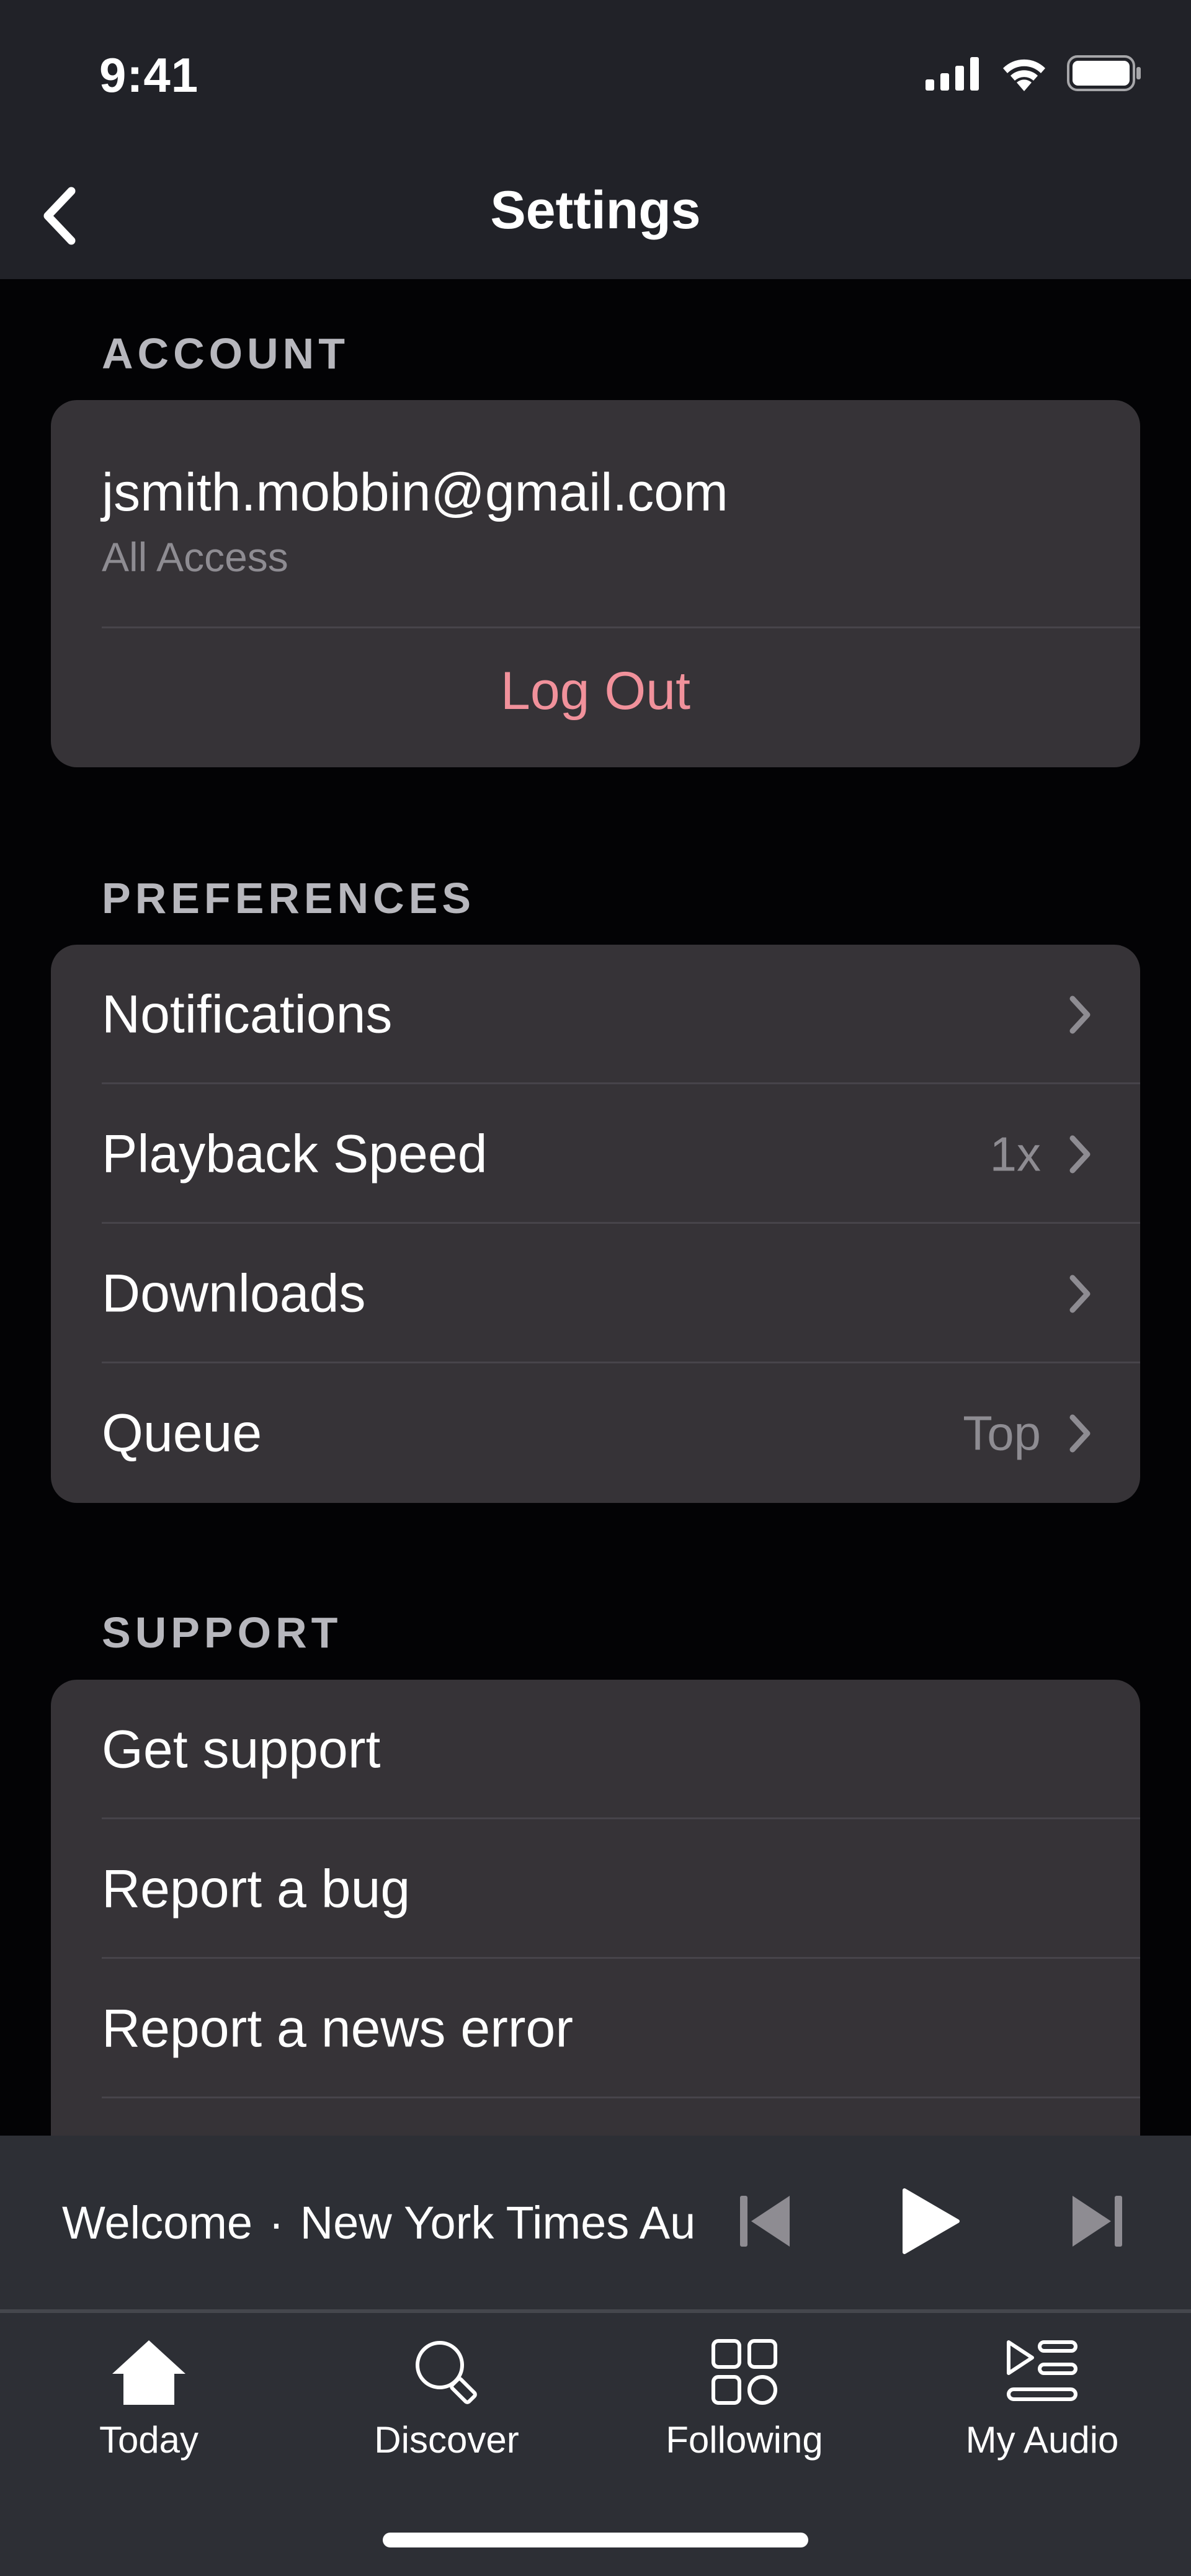 Image resolution: width=1191 pixels, height=2576 pixels. Describe the element at coordinates (182, 1433) in the screenshot. I see `row-label: Queue` at that location.